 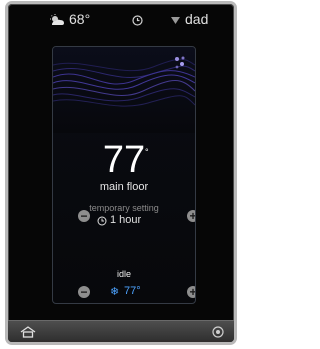 I want to click on system-status: idle, so click(x=123, y=274).